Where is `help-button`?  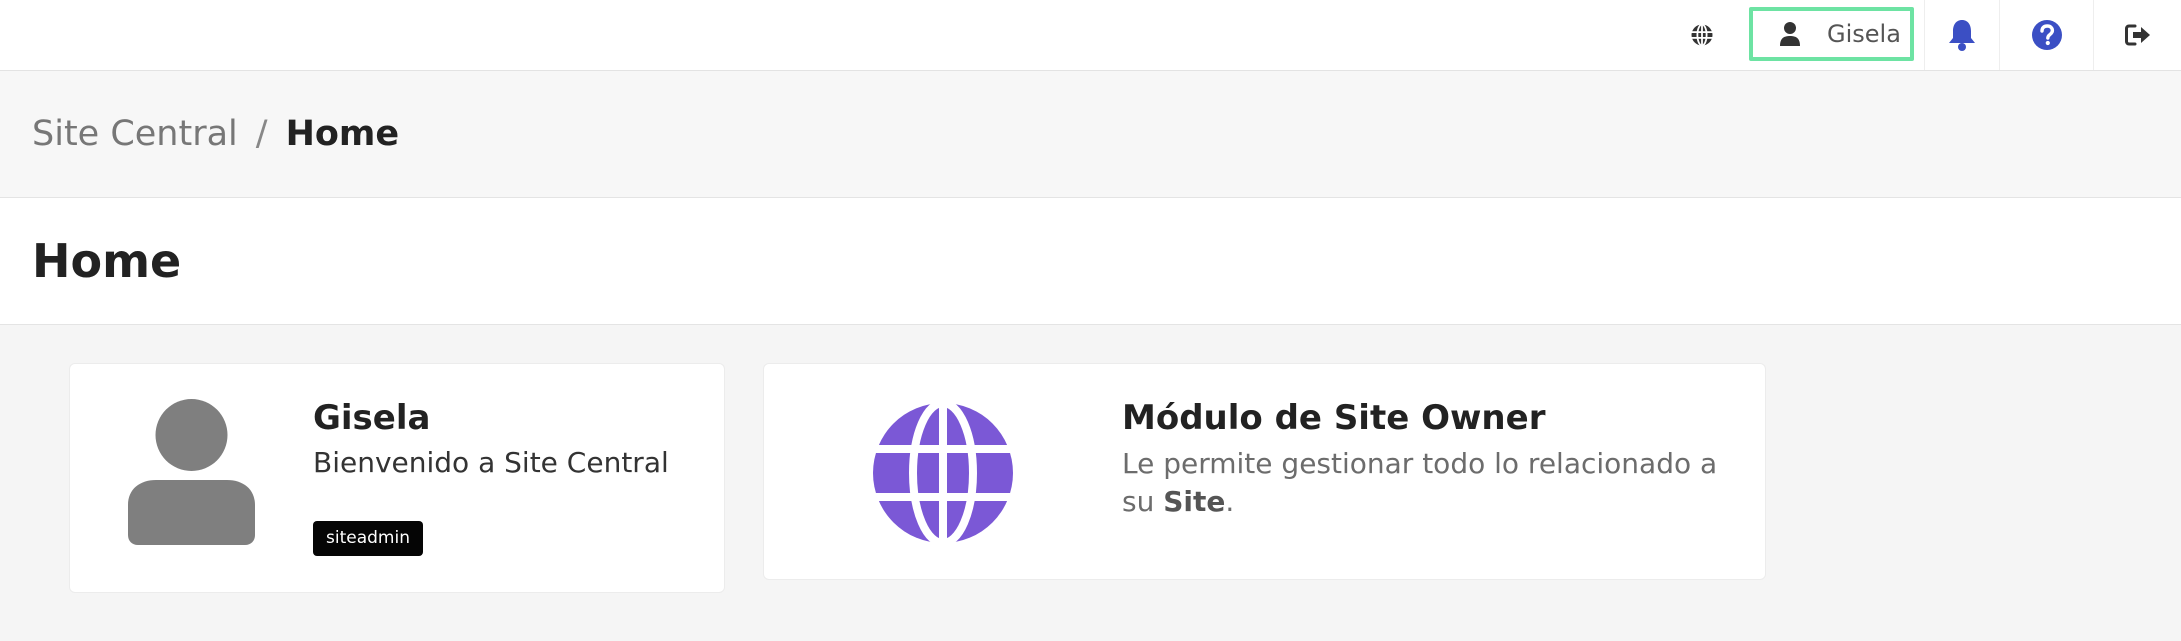 help-button is located at coordinates (2047, 35).